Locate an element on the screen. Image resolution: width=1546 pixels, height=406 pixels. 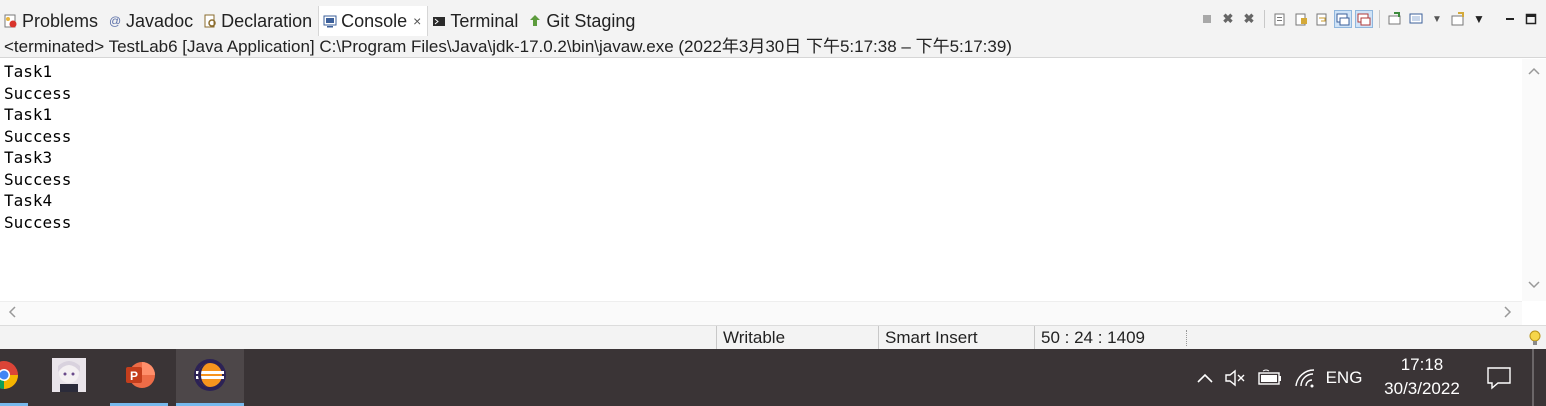
tab-javadoc: @ Javadoc is located at coordinates (151, 21).